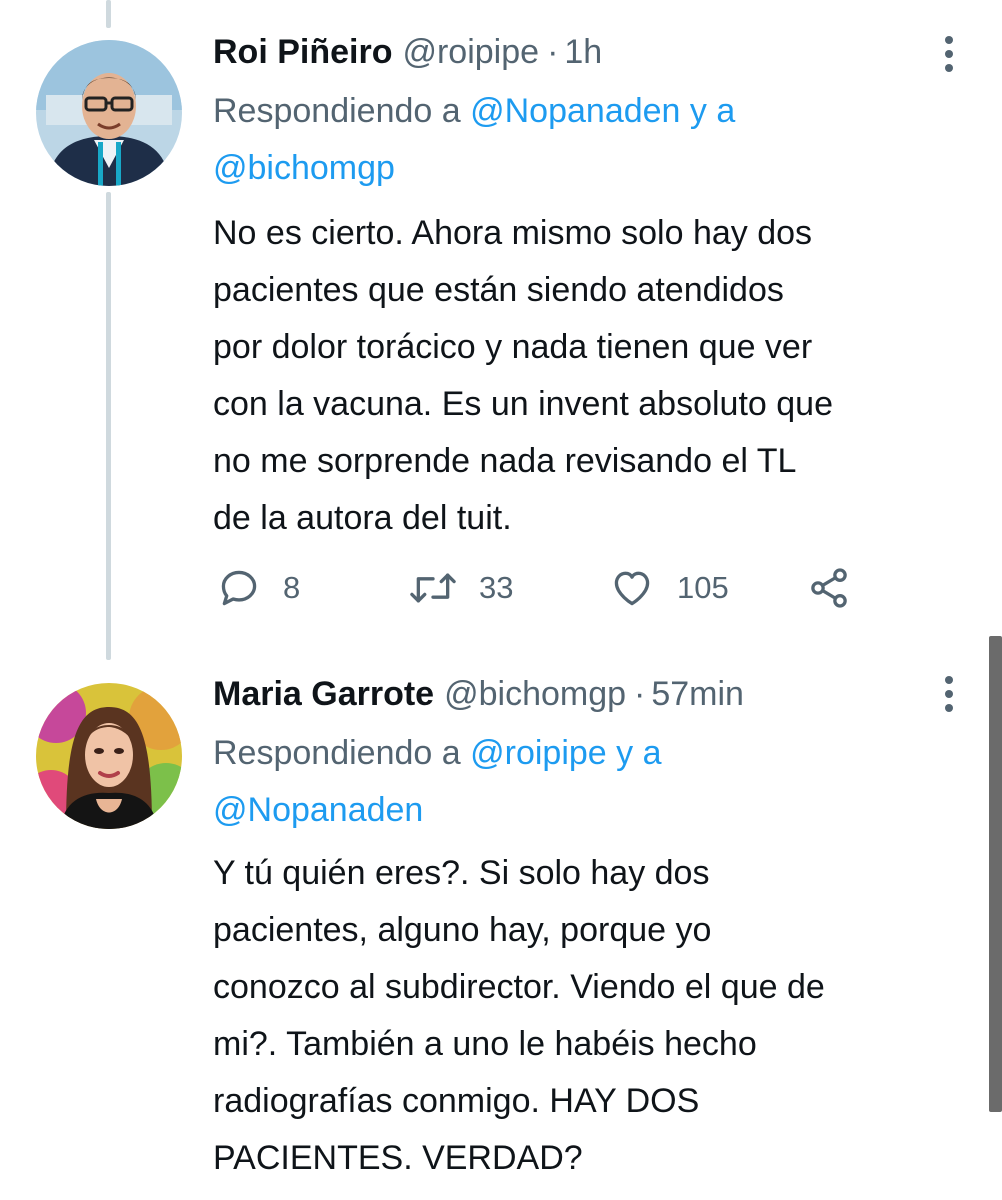 Image resolution: width=1002 pixels, height=1200 pixels. Describe the element at coordinates (538, 753) in the screenshot. I see `mention-text: @roipipe` at that location.